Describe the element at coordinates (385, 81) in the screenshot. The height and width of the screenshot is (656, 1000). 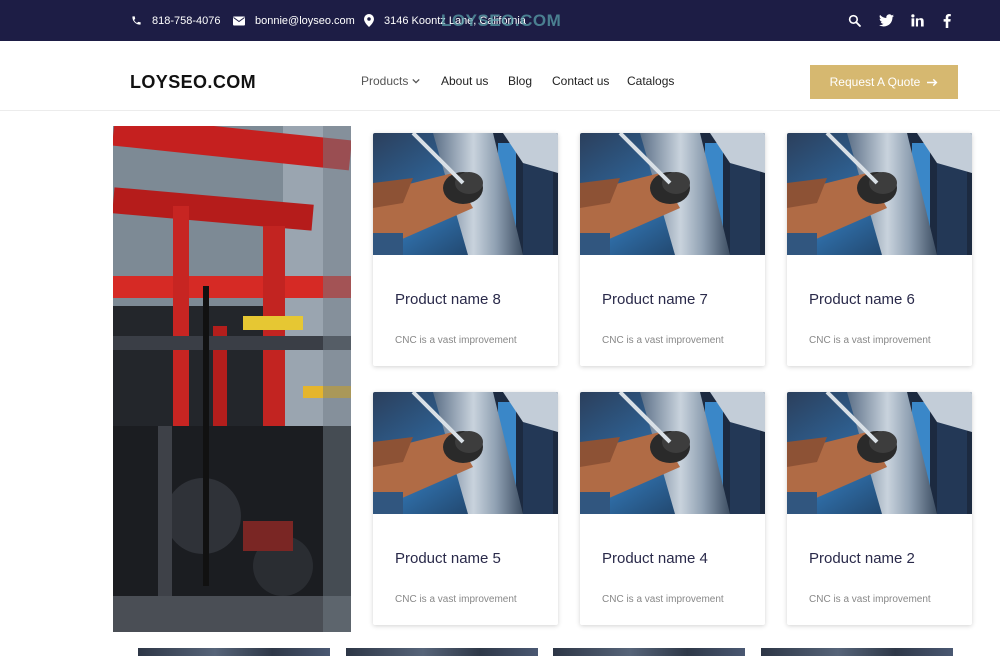
I see `nav-products-label: Products` at that location.